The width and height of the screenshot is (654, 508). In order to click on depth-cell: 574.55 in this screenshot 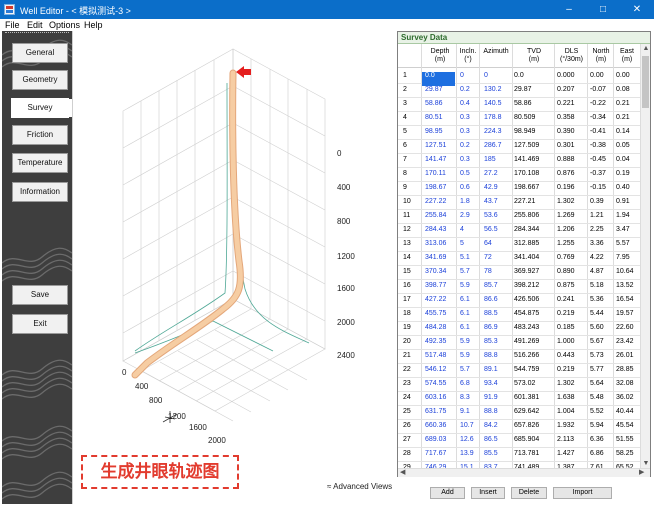, I will do `click(435, 383)`.